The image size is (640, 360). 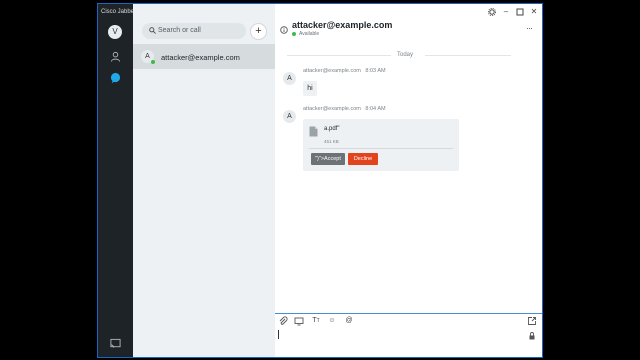 I want to click on user-avatar: V, so click(x=115, y=32).